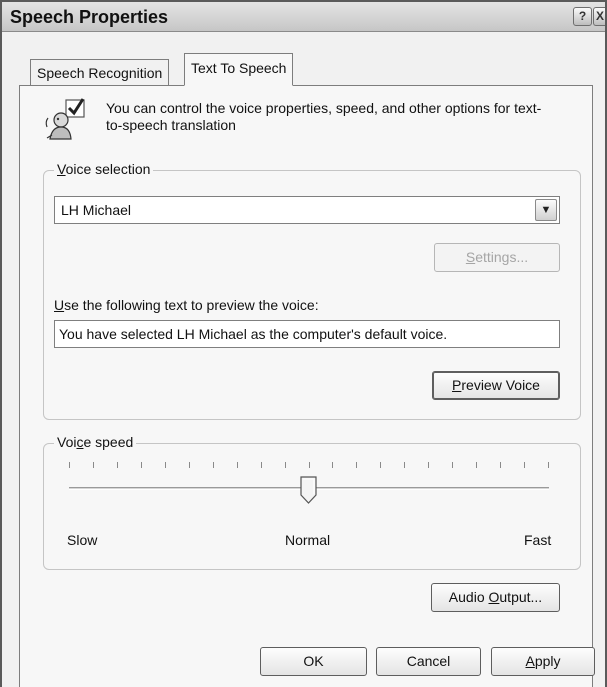 This screenshot has height=687, width=607. What do you see at coordinates (59, 305) in the screenshot?
I see `preview-label-mnemonic: U` at bounding box center [59, 305].